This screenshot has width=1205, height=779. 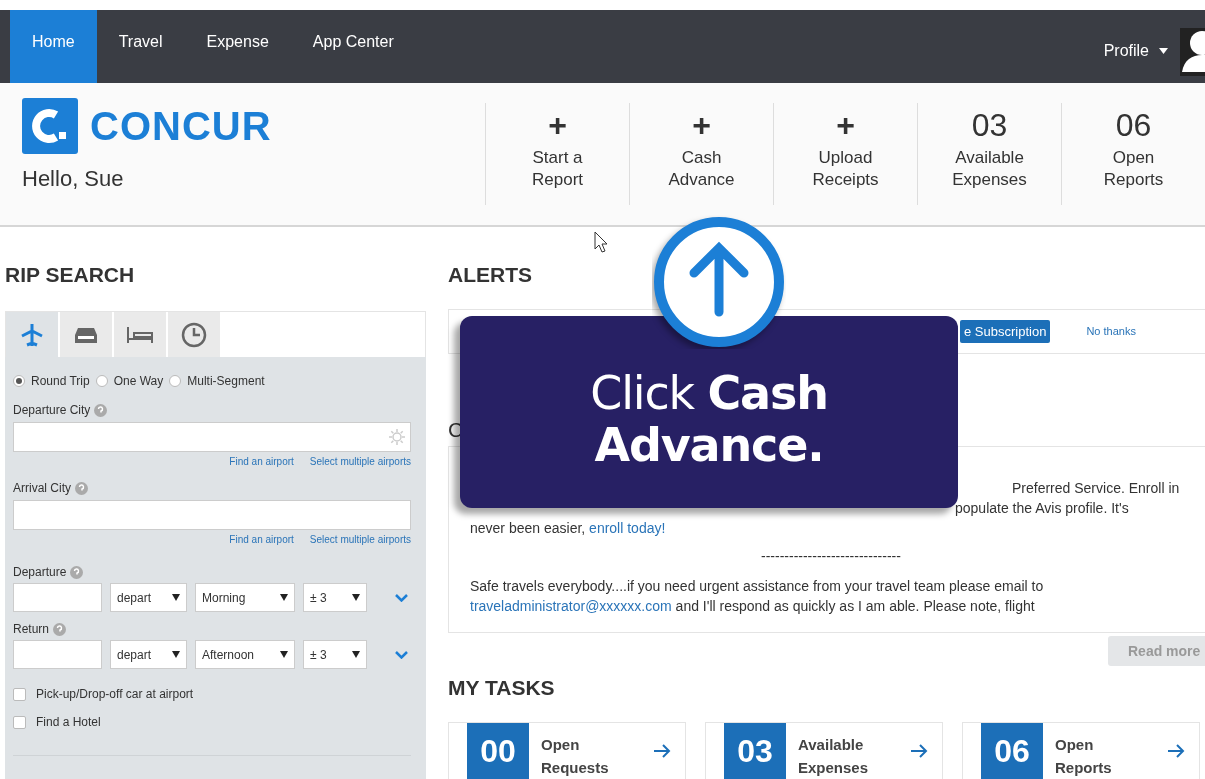 I want to click on link: enroll today!, so click(x=627, y=528).